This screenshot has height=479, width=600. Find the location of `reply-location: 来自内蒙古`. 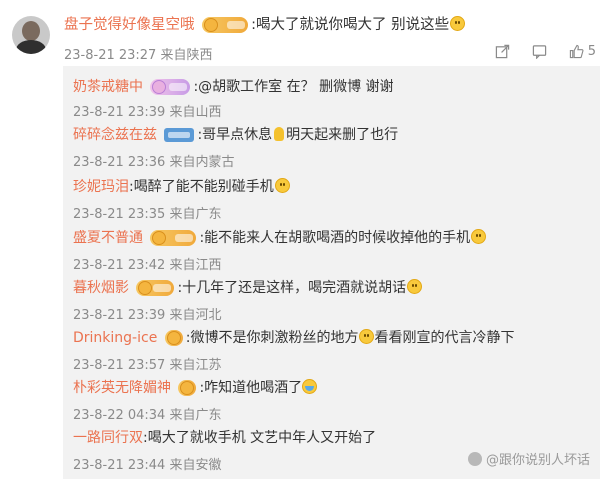

reply-location: 来自内蒙古 is located at coordinates (202, 162).